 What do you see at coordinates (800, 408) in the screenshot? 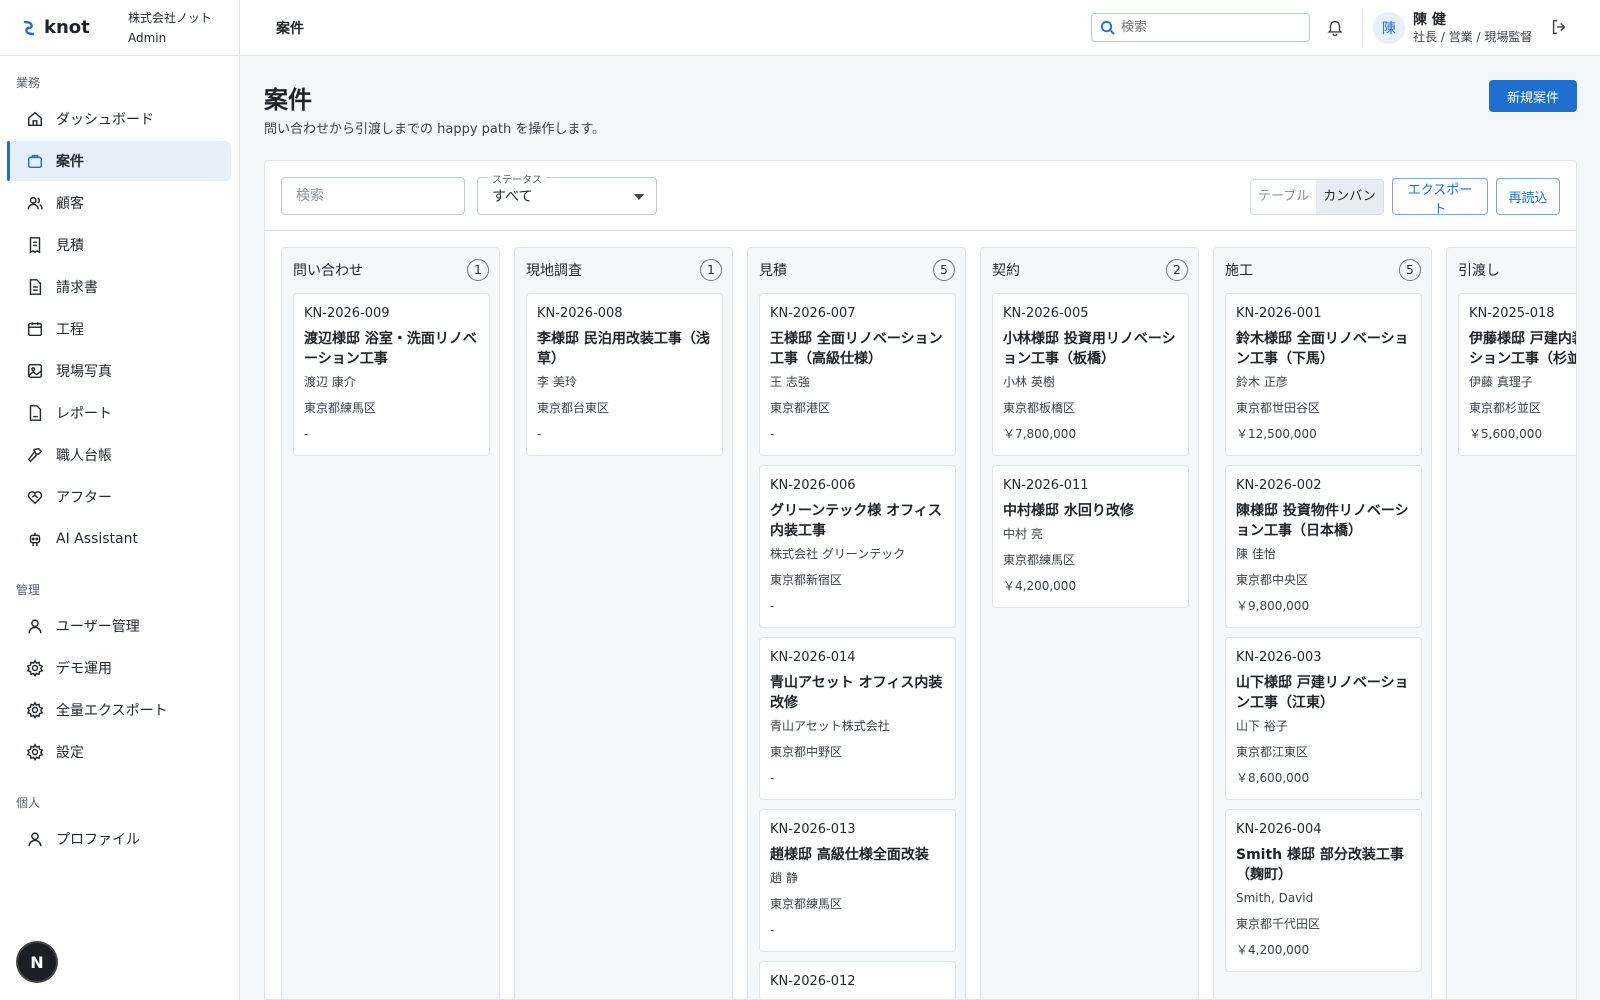
I see `project-area: 東京都港区` at bounding box center [800, 408].